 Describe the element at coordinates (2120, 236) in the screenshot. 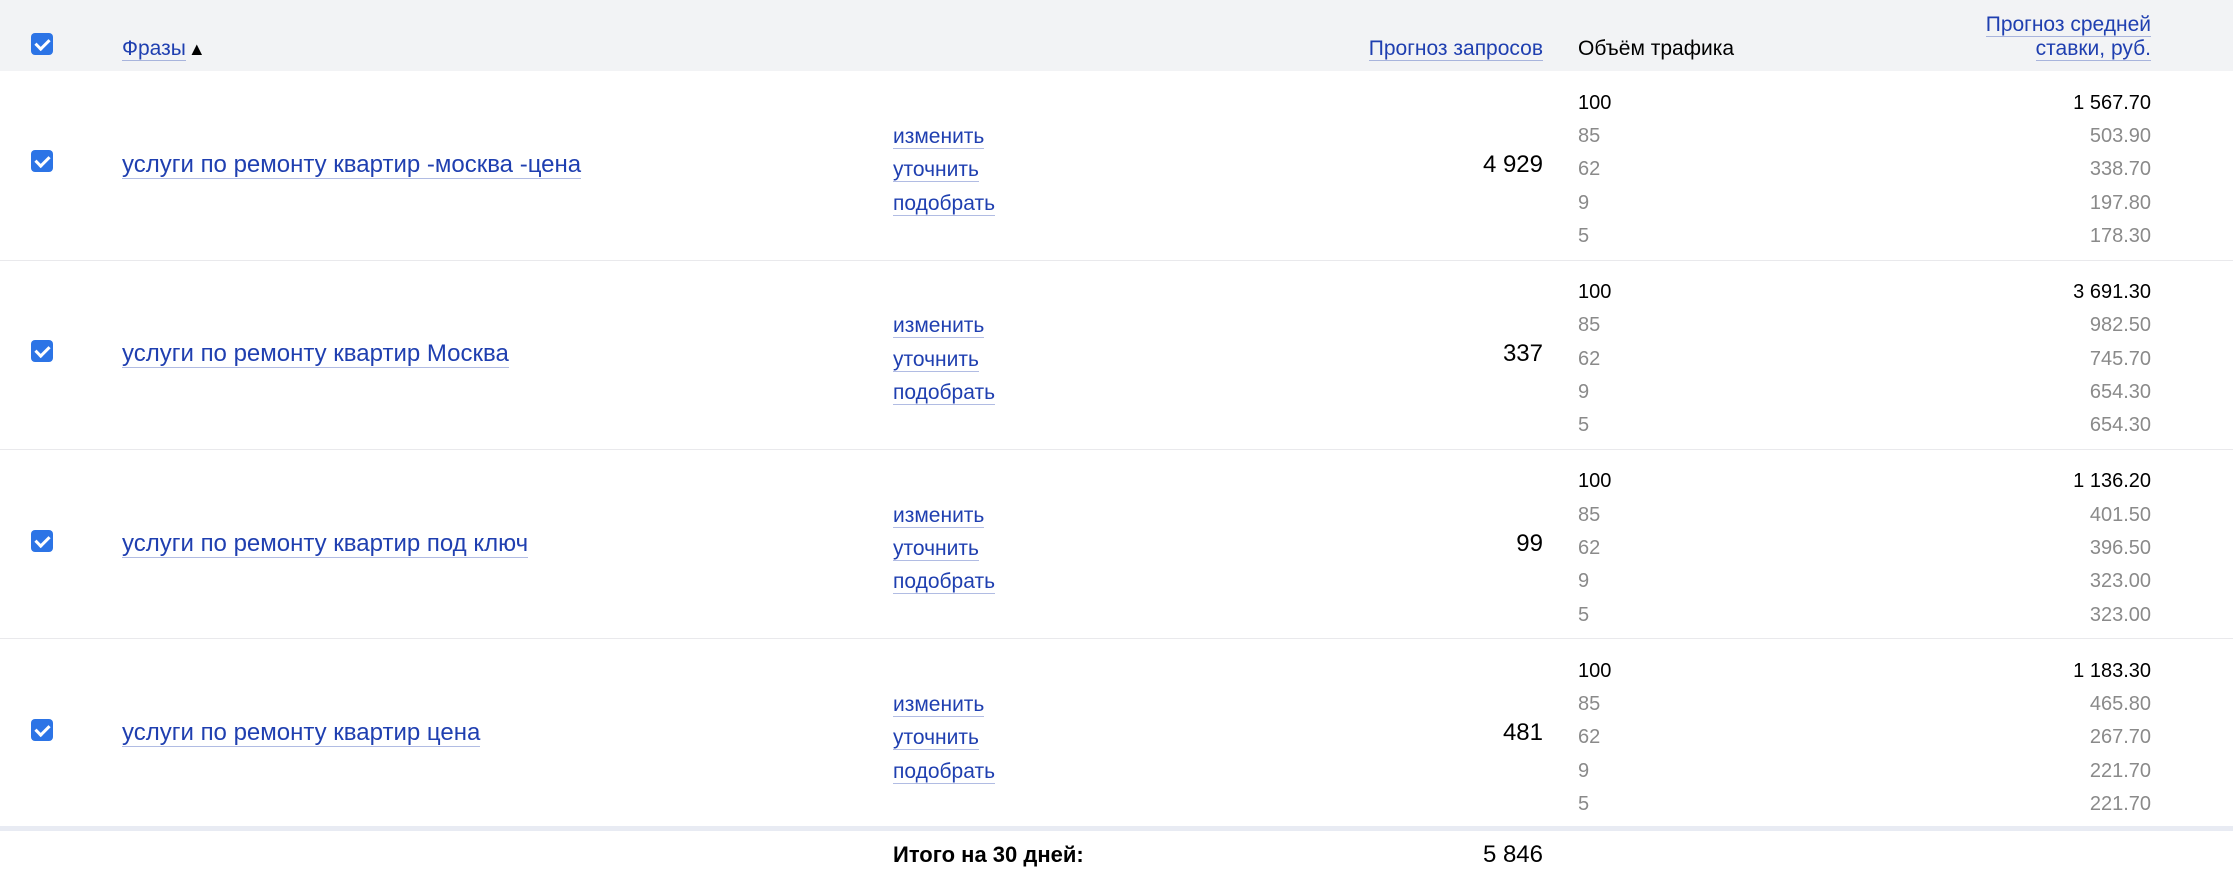

I see `bid-value: 178.30` at that location.